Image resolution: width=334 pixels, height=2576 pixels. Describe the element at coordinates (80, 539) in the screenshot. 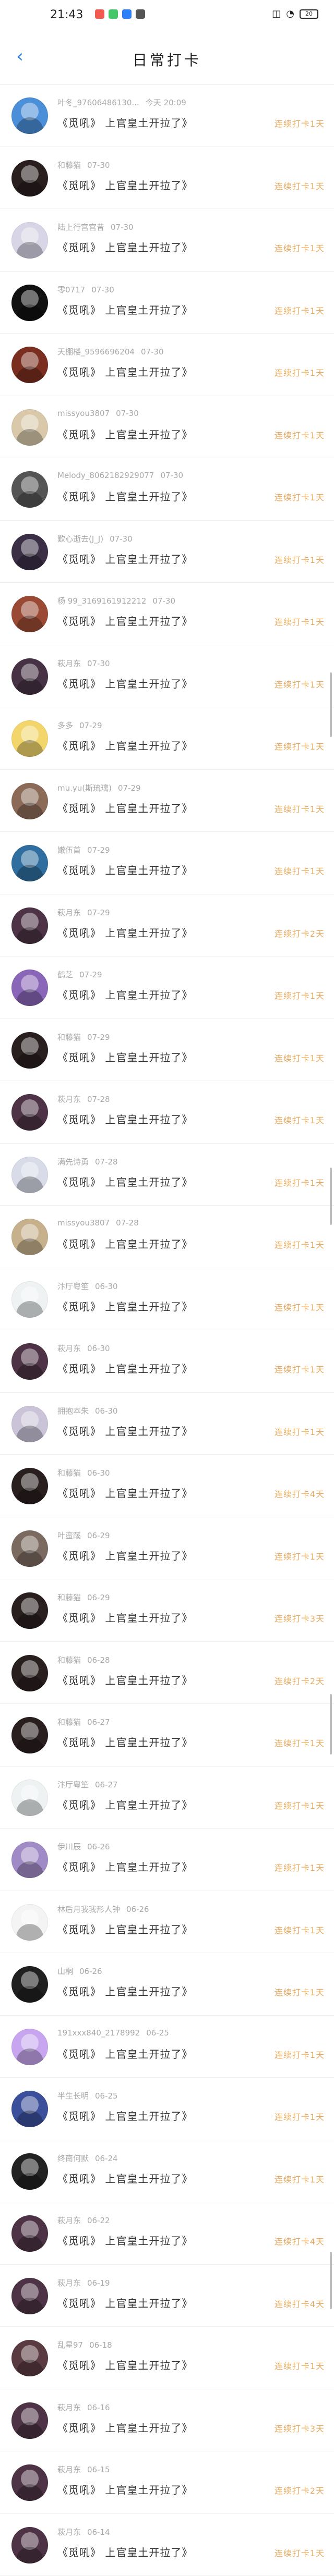

I see `user-name: 歎心逝去(J_J)` at that location.